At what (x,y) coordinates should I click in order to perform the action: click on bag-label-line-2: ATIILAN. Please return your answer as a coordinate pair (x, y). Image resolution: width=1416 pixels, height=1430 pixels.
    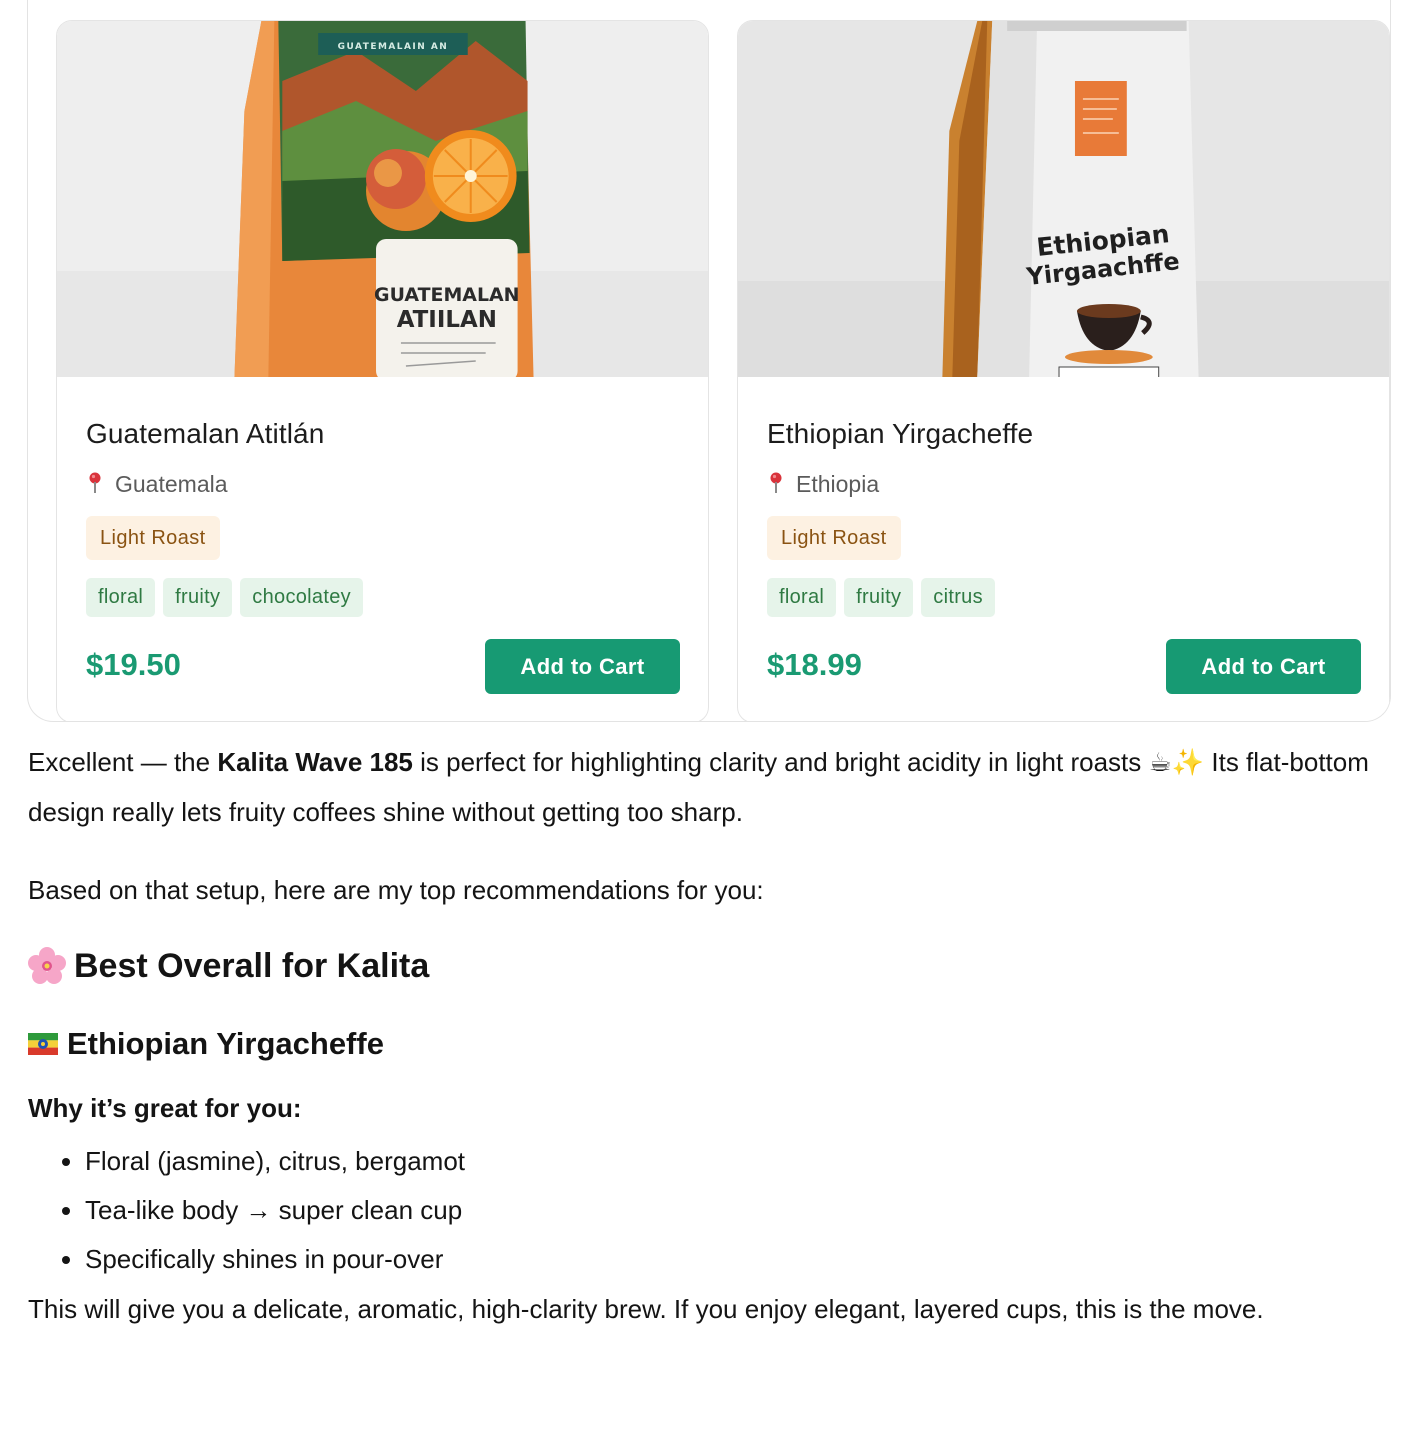
    Looking at the image, I should click on (447, 320).